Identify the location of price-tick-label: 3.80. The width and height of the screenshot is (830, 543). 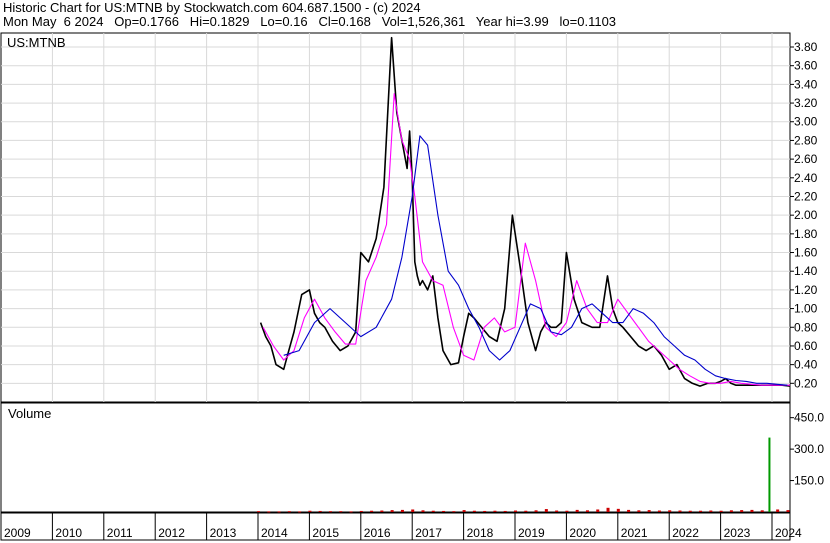
(806, 47).